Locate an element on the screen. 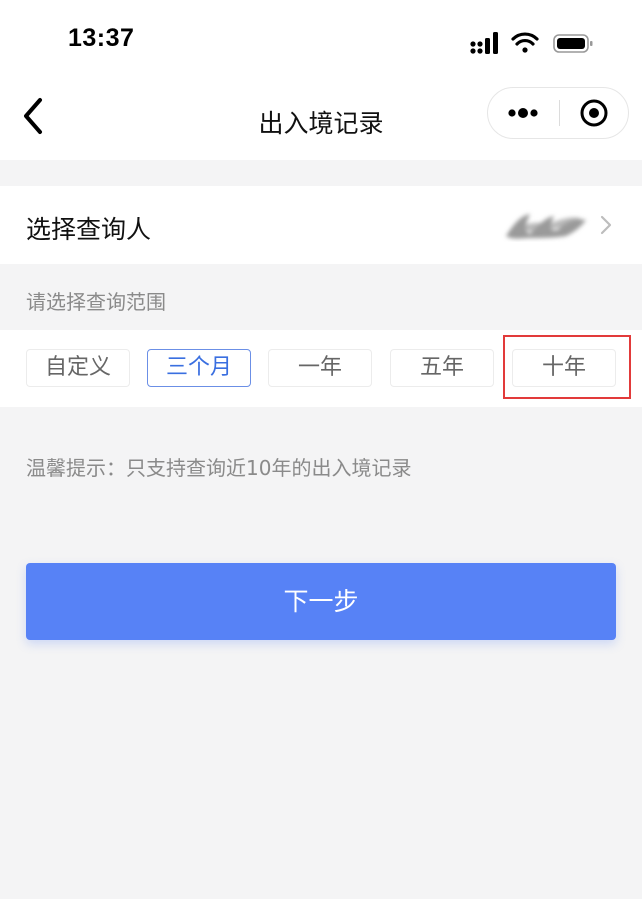  range-option-custom: 自定义 is located at coordinates (78, 368).